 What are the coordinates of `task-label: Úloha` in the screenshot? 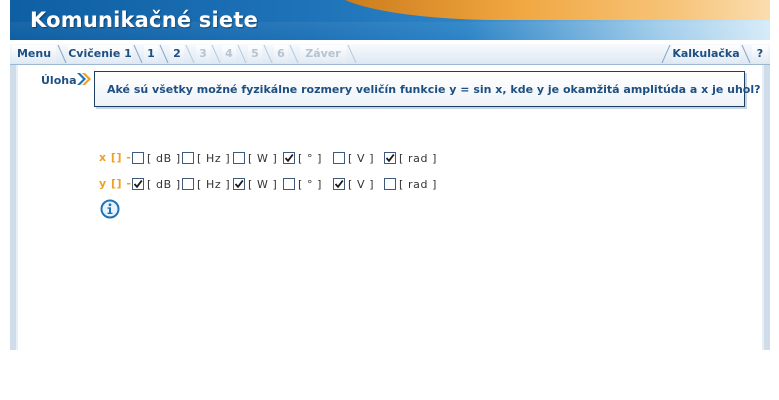 It's located at (59, 80).